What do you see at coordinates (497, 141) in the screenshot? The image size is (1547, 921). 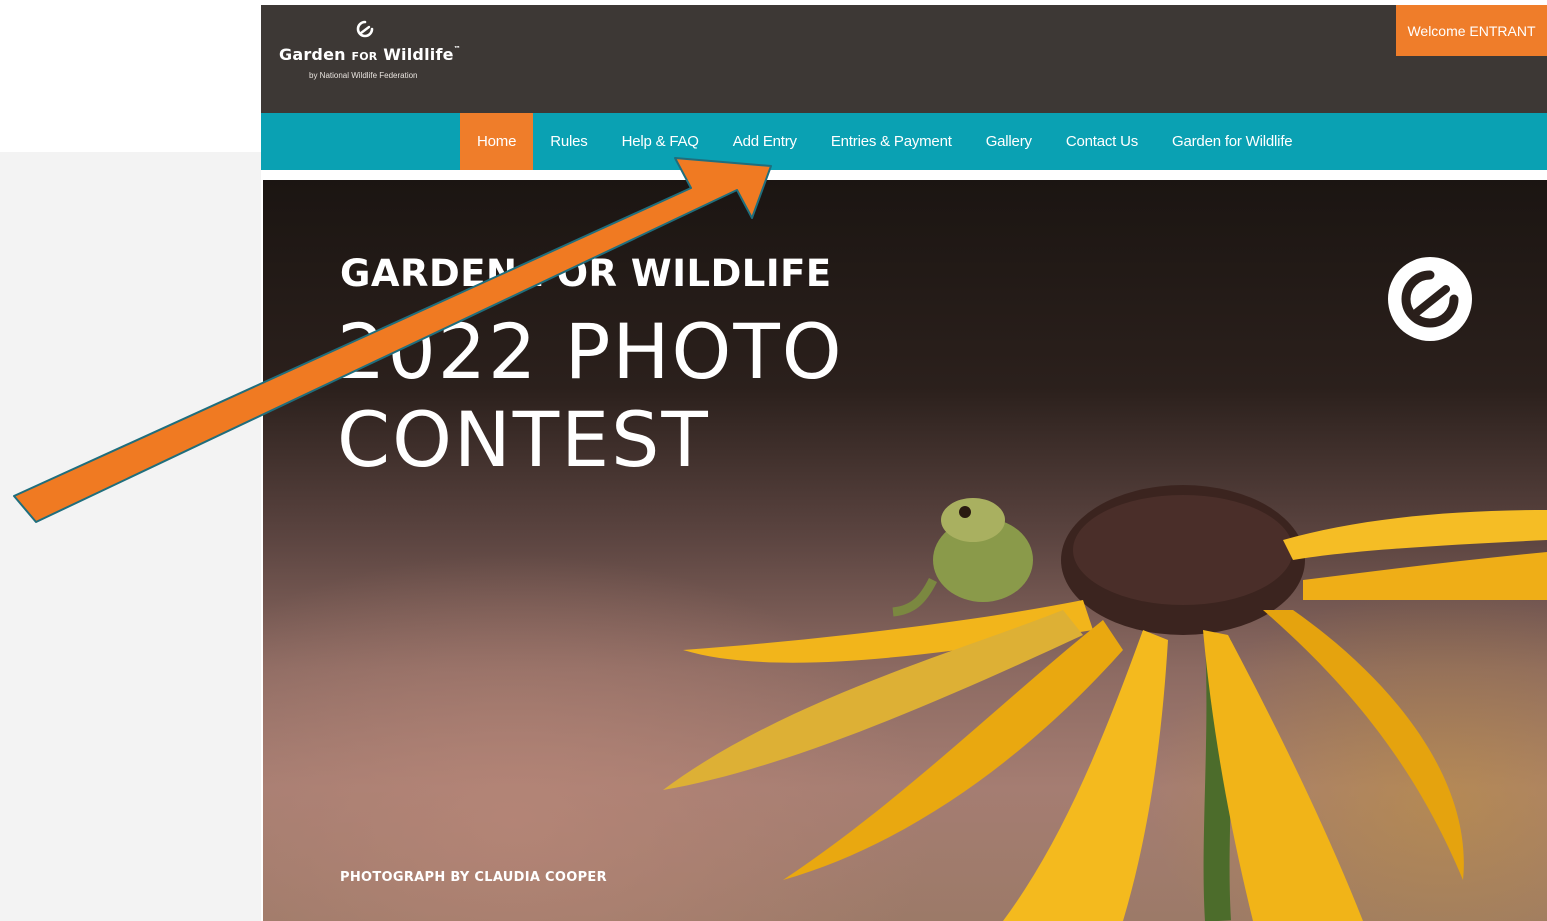 I see `nav-item-home: Home` at bounding box center [497, 141].